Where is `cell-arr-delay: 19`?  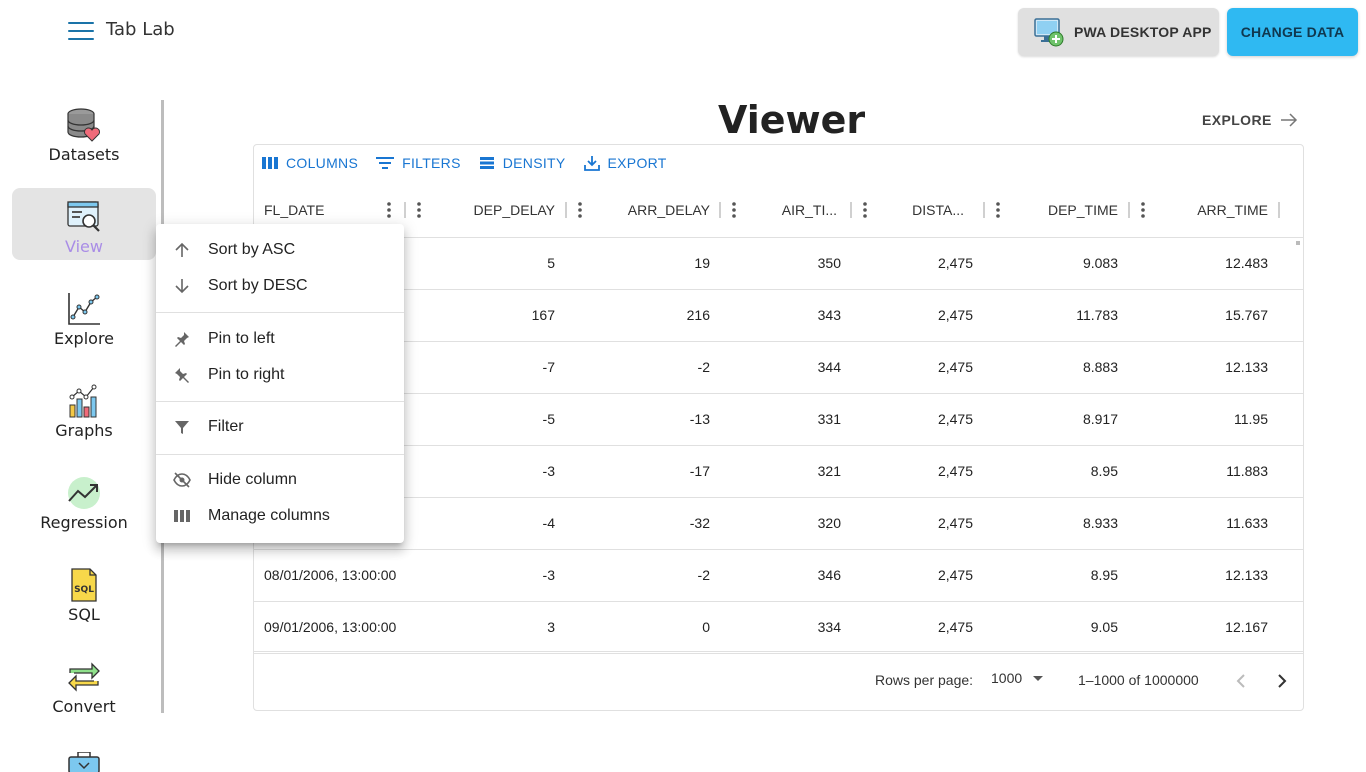
cell-arr-delay: 19 is located at coordinates (657, 263).